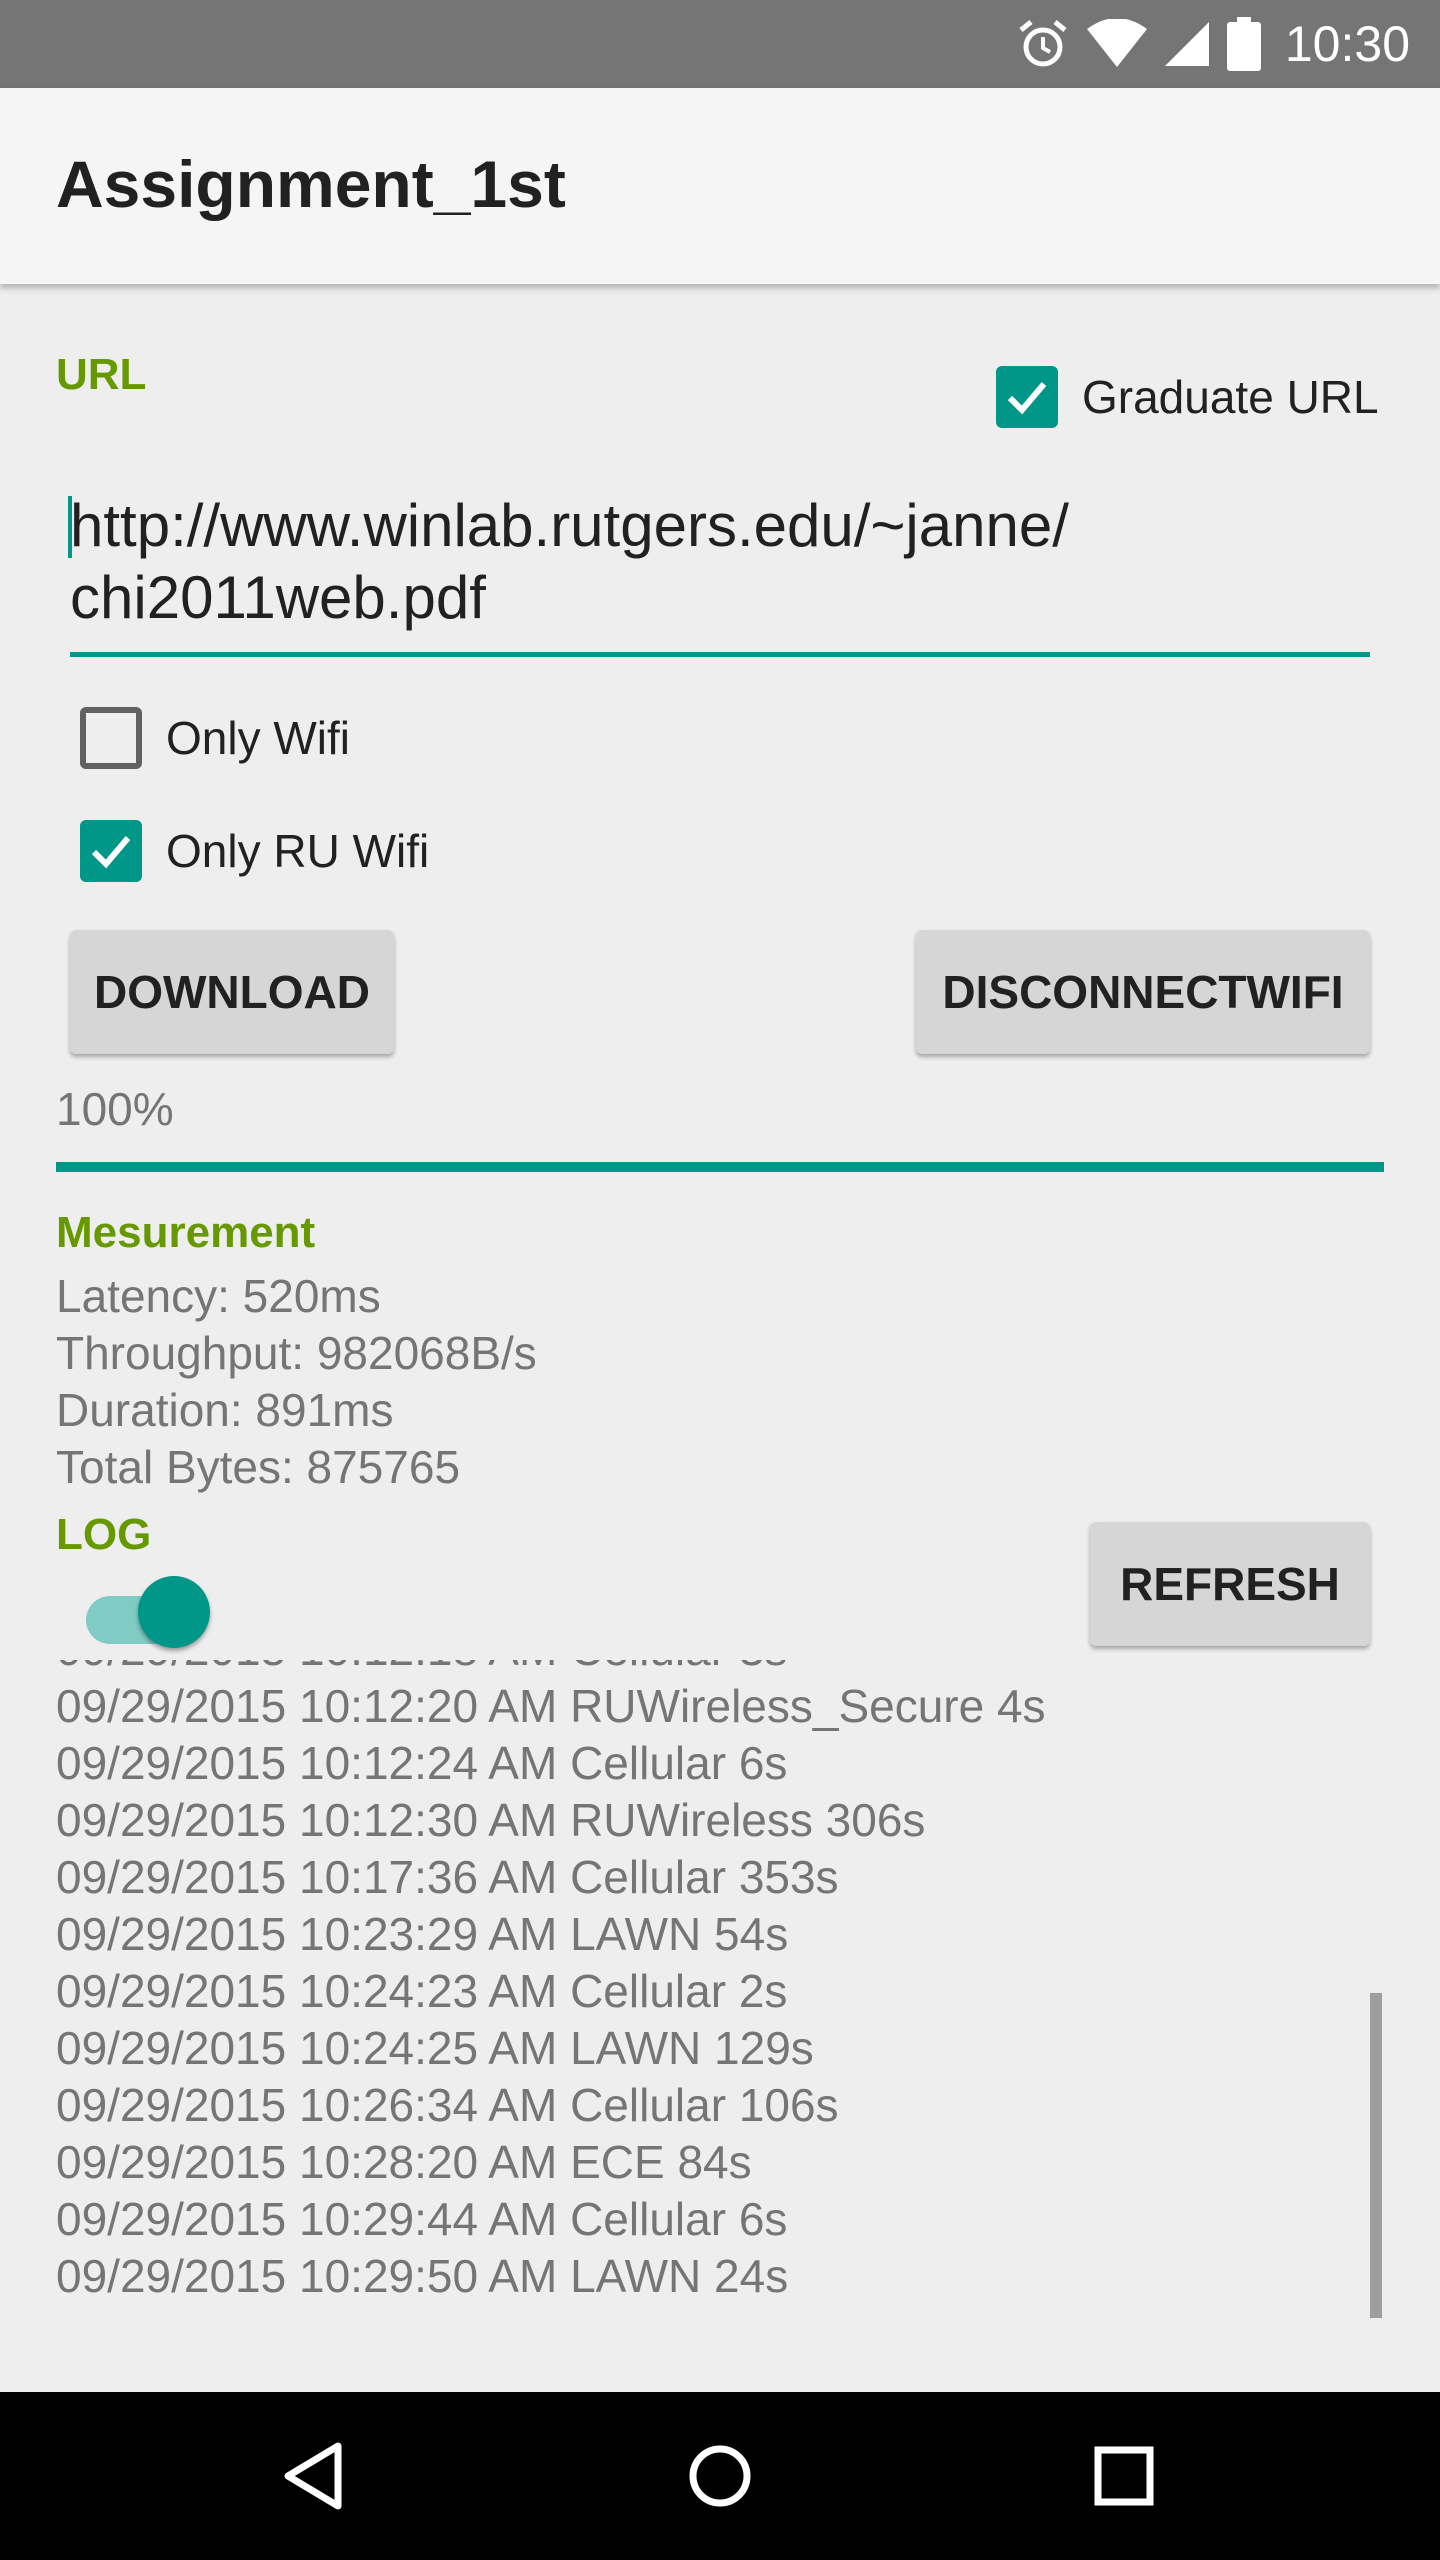 The image size is (1440, 2560). I want to click on disconnect-wifi-button: DISCONNECTWIFI, so click(1143, 992).